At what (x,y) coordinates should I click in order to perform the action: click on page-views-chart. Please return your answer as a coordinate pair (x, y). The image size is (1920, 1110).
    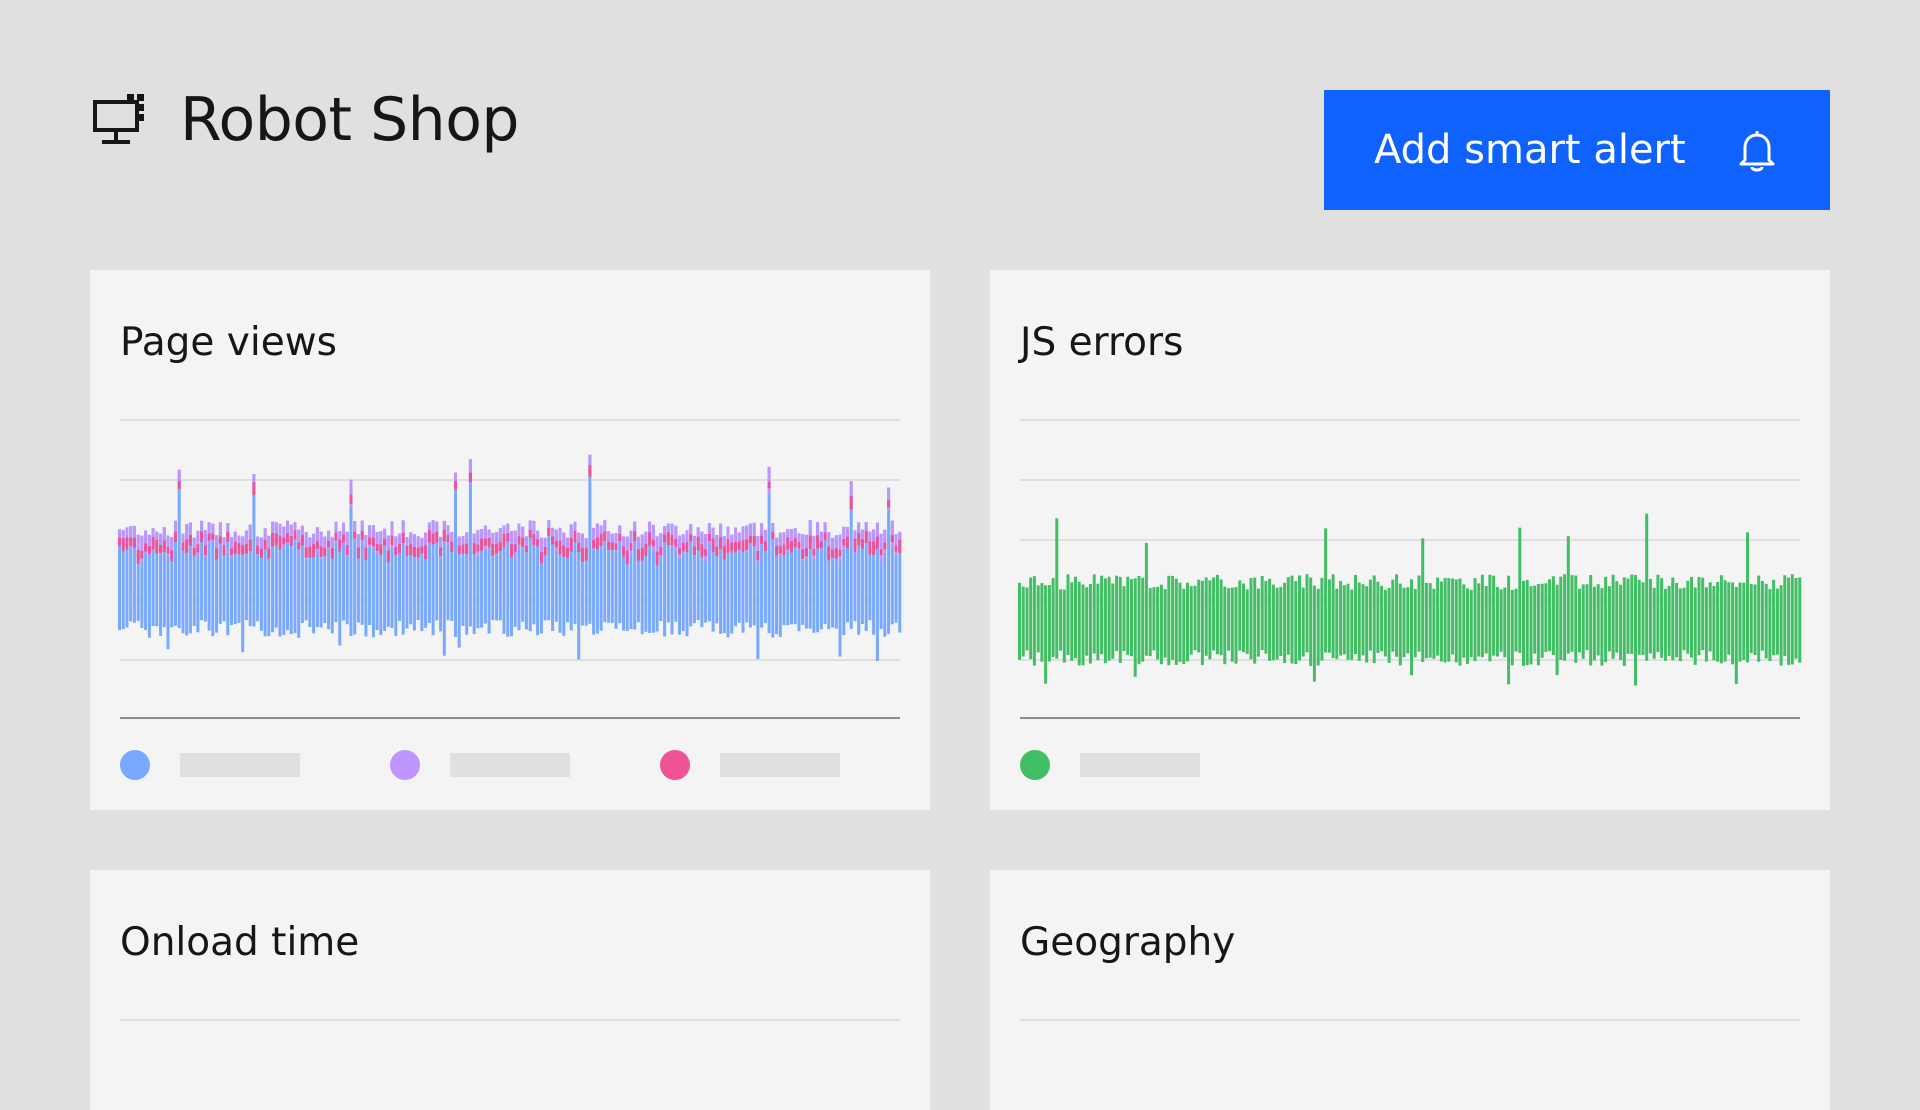
    Looking at the image, I should click on (510, 569).